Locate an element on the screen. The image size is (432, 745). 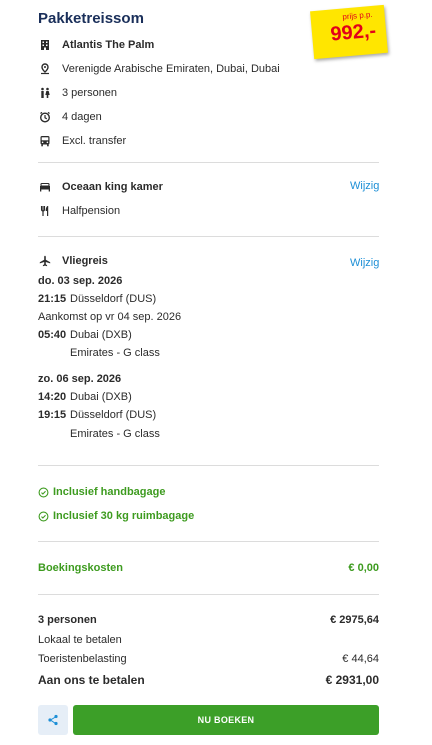
bed-icon is located at coordinates (45, 187).